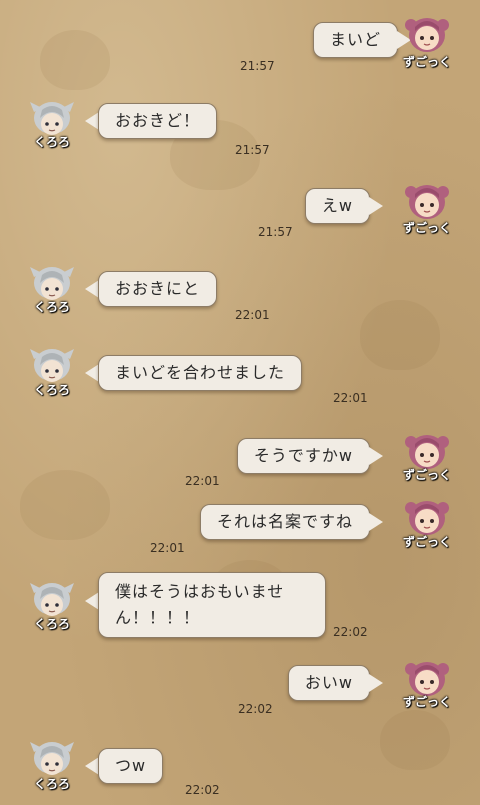 The width and height of the screenshot is (480, 805). I want to click on message-bubble: おいw, so click(328, 683).